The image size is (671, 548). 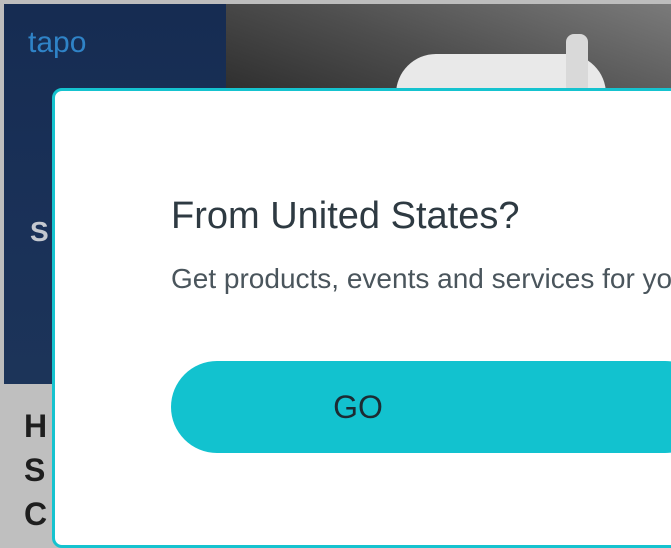 I want to click on hero-headline-peek: S, so click(x=39, y=231).